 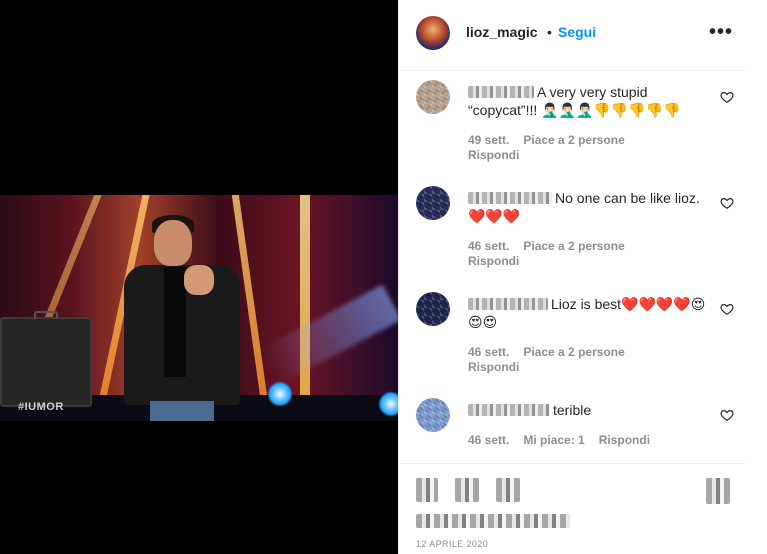 I want to click on post-header: lioz_magic • Segui •••, so click(x=572, y=35).